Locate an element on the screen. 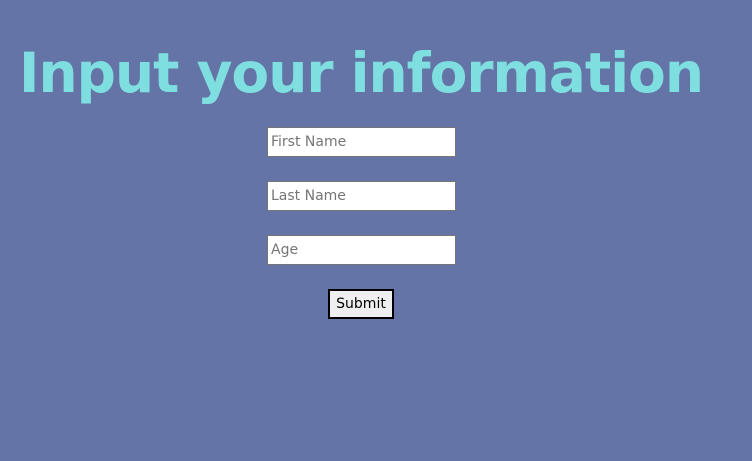 The width and height of the screenshot is (752, 461). submit-button: Submit is located at coordinates (361, 304).